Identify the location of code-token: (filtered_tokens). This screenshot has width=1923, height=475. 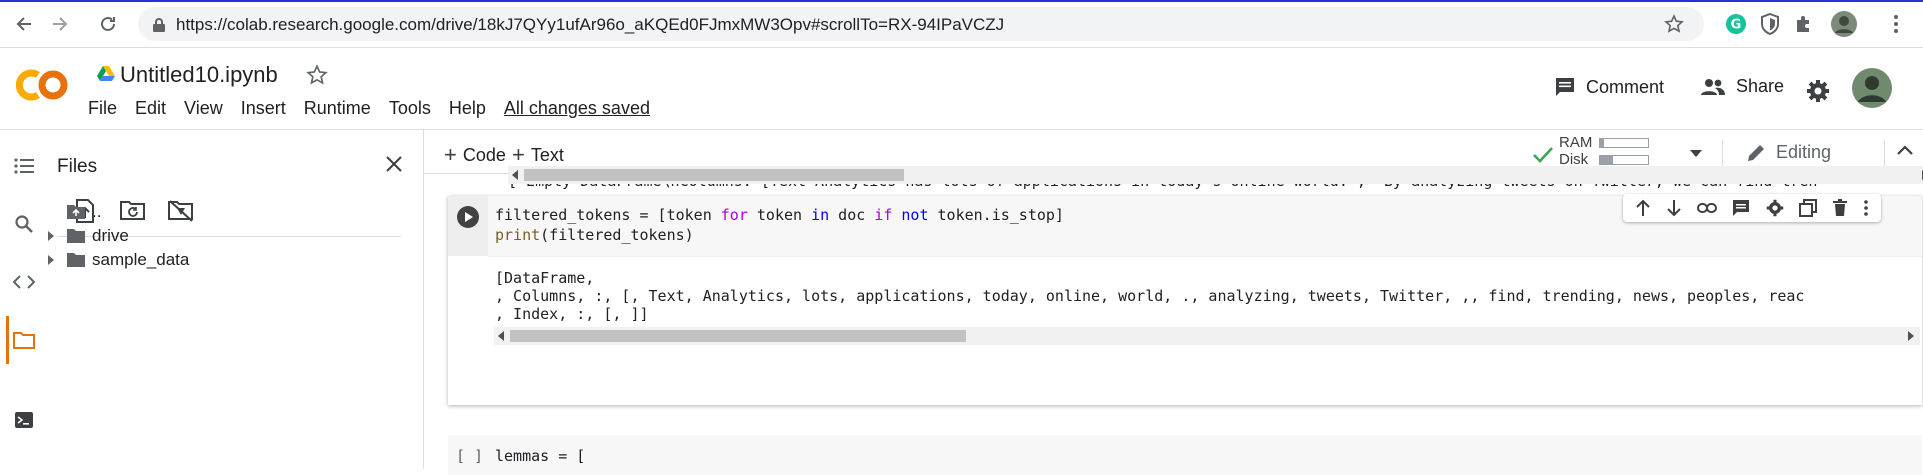
(617, 235).